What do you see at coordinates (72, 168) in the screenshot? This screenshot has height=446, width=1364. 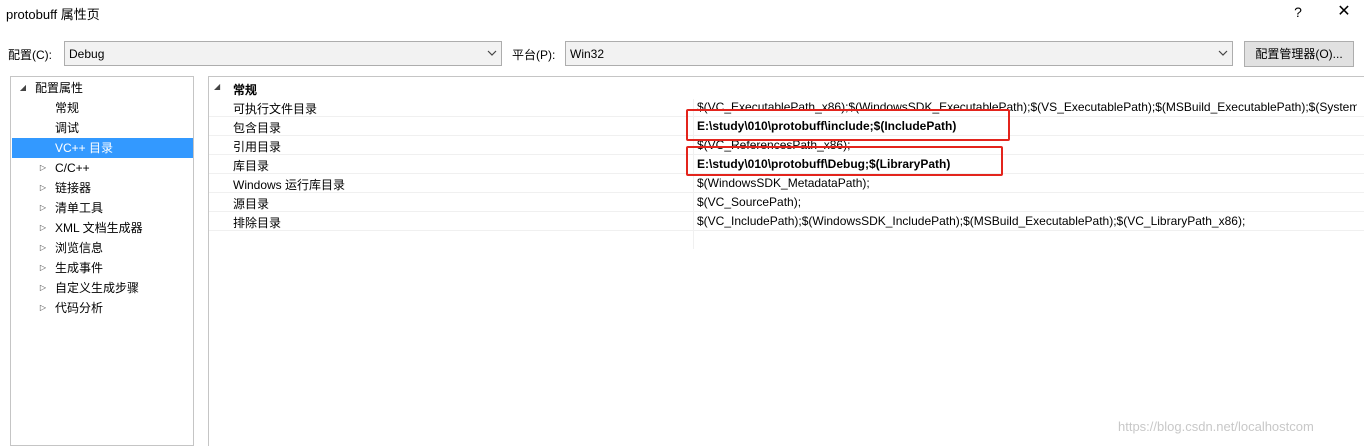 I see `tree-item-label: C/C++` at bounding box center [72, 168].